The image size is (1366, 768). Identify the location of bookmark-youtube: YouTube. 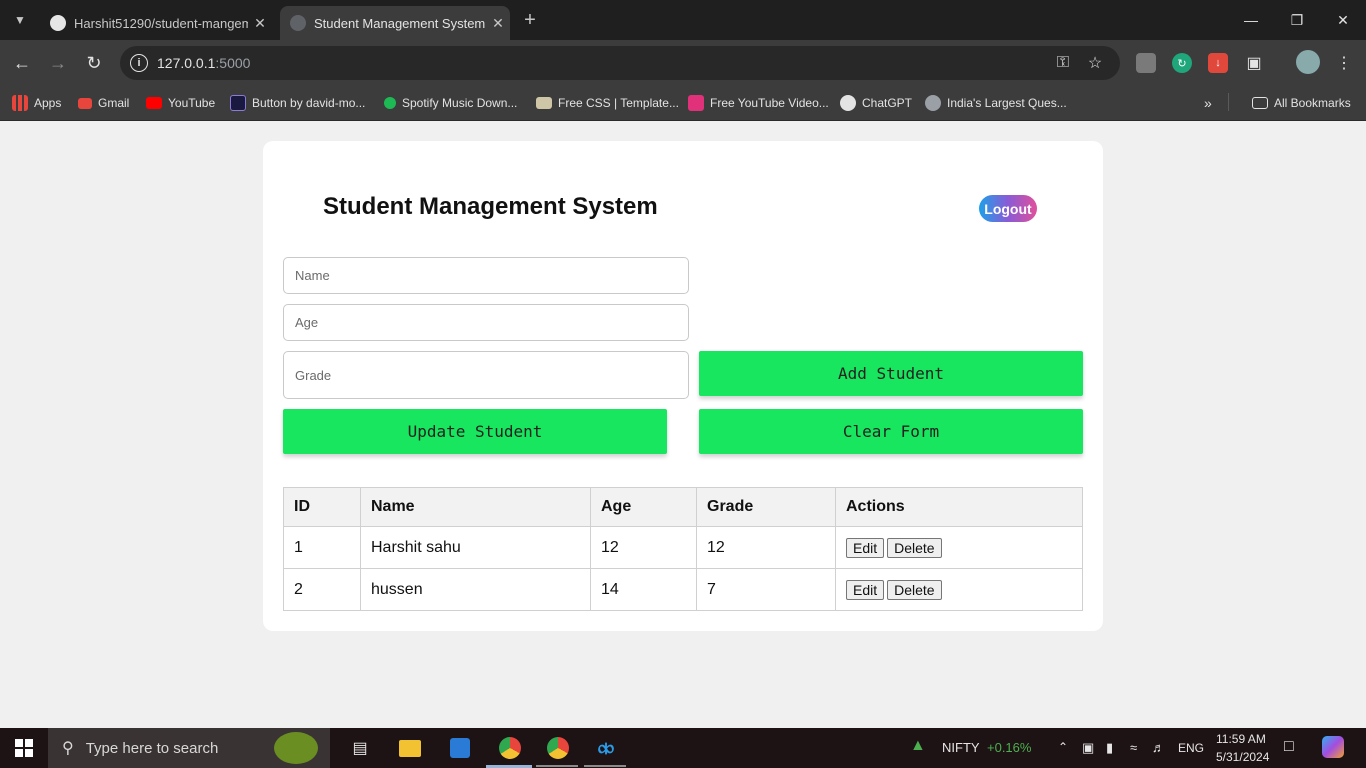
(180, 103).